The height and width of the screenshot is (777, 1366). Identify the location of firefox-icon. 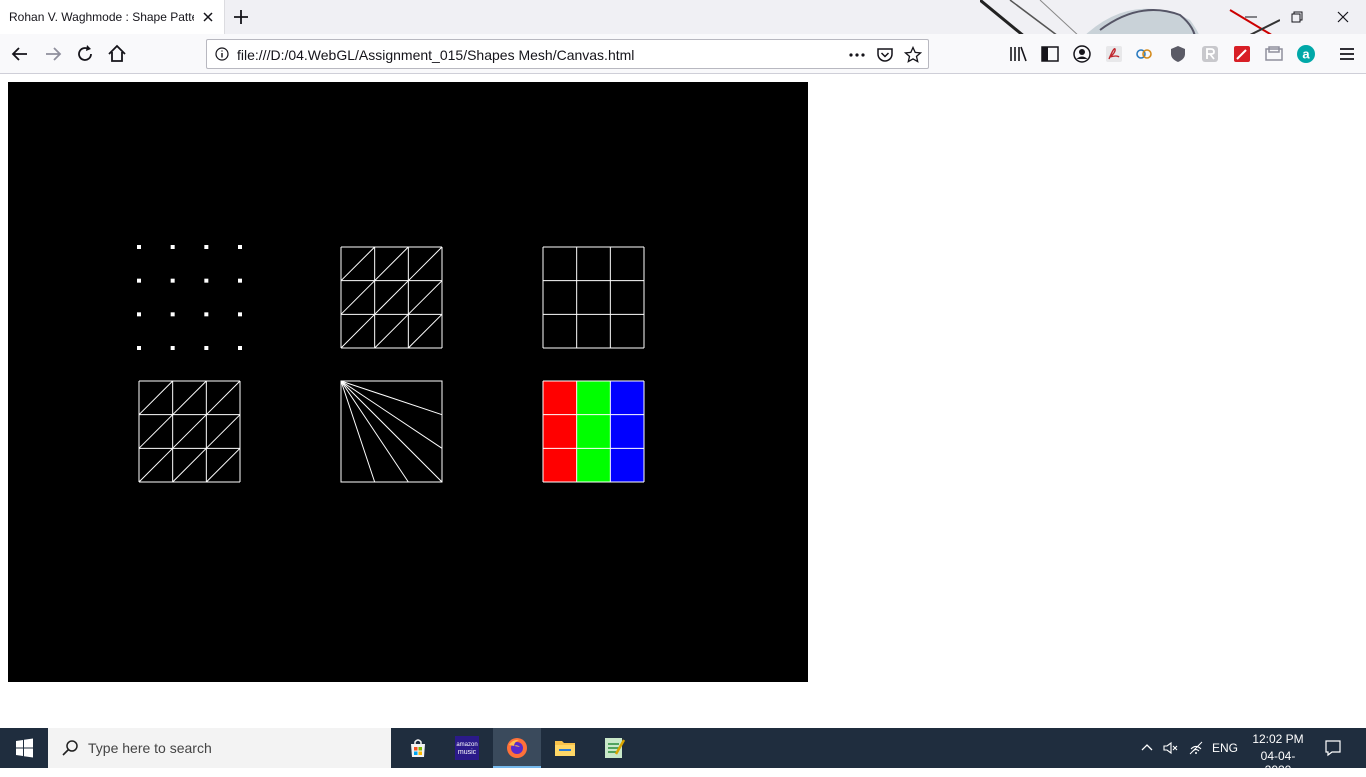
(517, 748).